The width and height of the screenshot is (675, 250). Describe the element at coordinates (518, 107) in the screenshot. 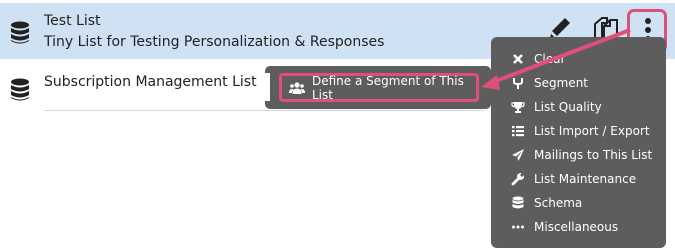

I see `trophy-icon` at that location.